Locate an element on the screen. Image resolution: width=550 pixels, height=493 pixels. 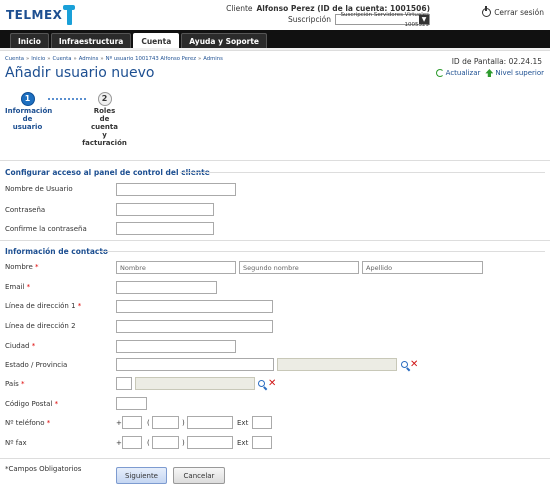
cancel-button: Cancelar is located at coordinates (199, 475).